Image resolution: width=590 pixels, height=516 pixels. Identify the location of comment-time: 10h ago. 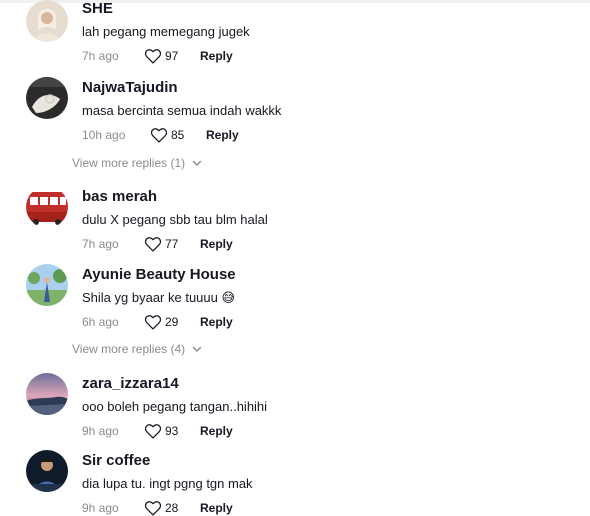
(104, 135).